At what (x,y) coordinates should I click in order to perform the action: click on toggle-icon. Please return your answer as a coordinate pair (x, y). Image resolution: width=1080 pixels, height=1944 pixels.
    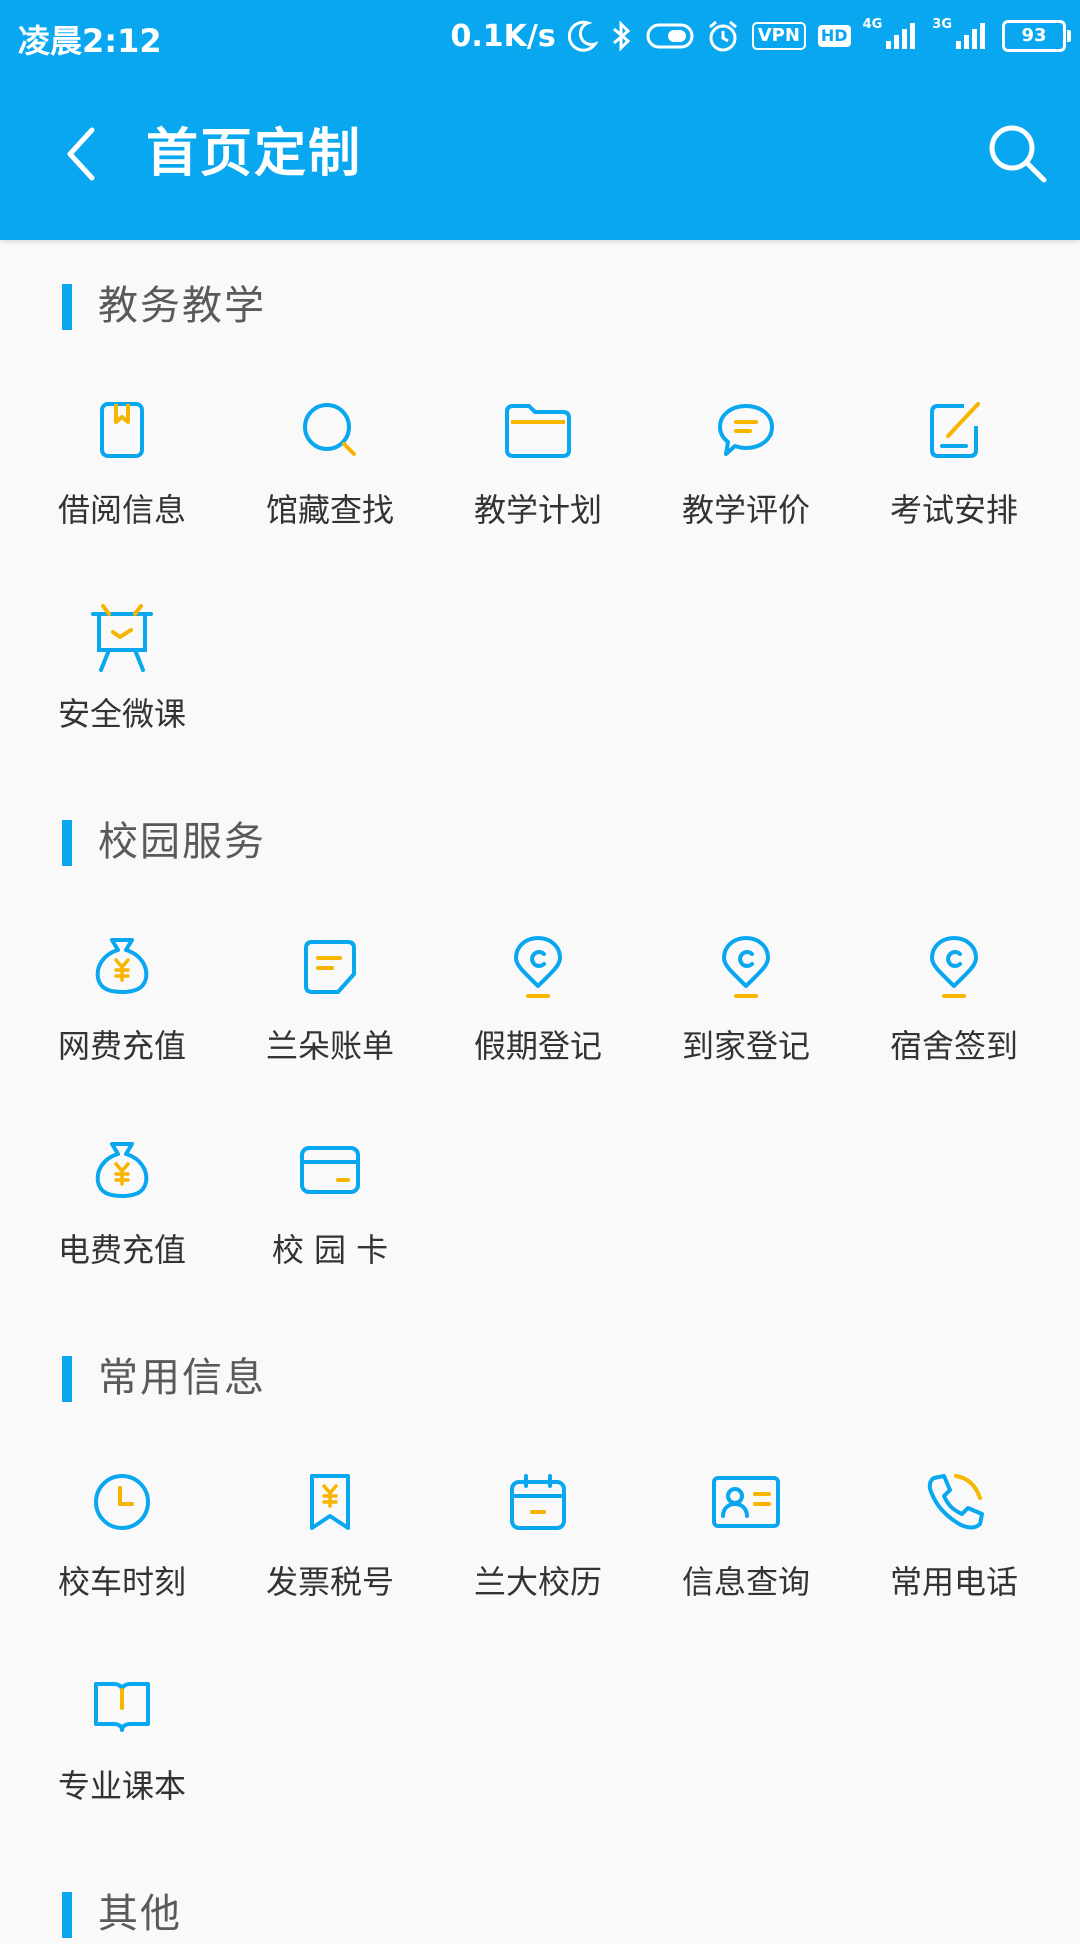
    Looking at the image, I should click on (670, 36).